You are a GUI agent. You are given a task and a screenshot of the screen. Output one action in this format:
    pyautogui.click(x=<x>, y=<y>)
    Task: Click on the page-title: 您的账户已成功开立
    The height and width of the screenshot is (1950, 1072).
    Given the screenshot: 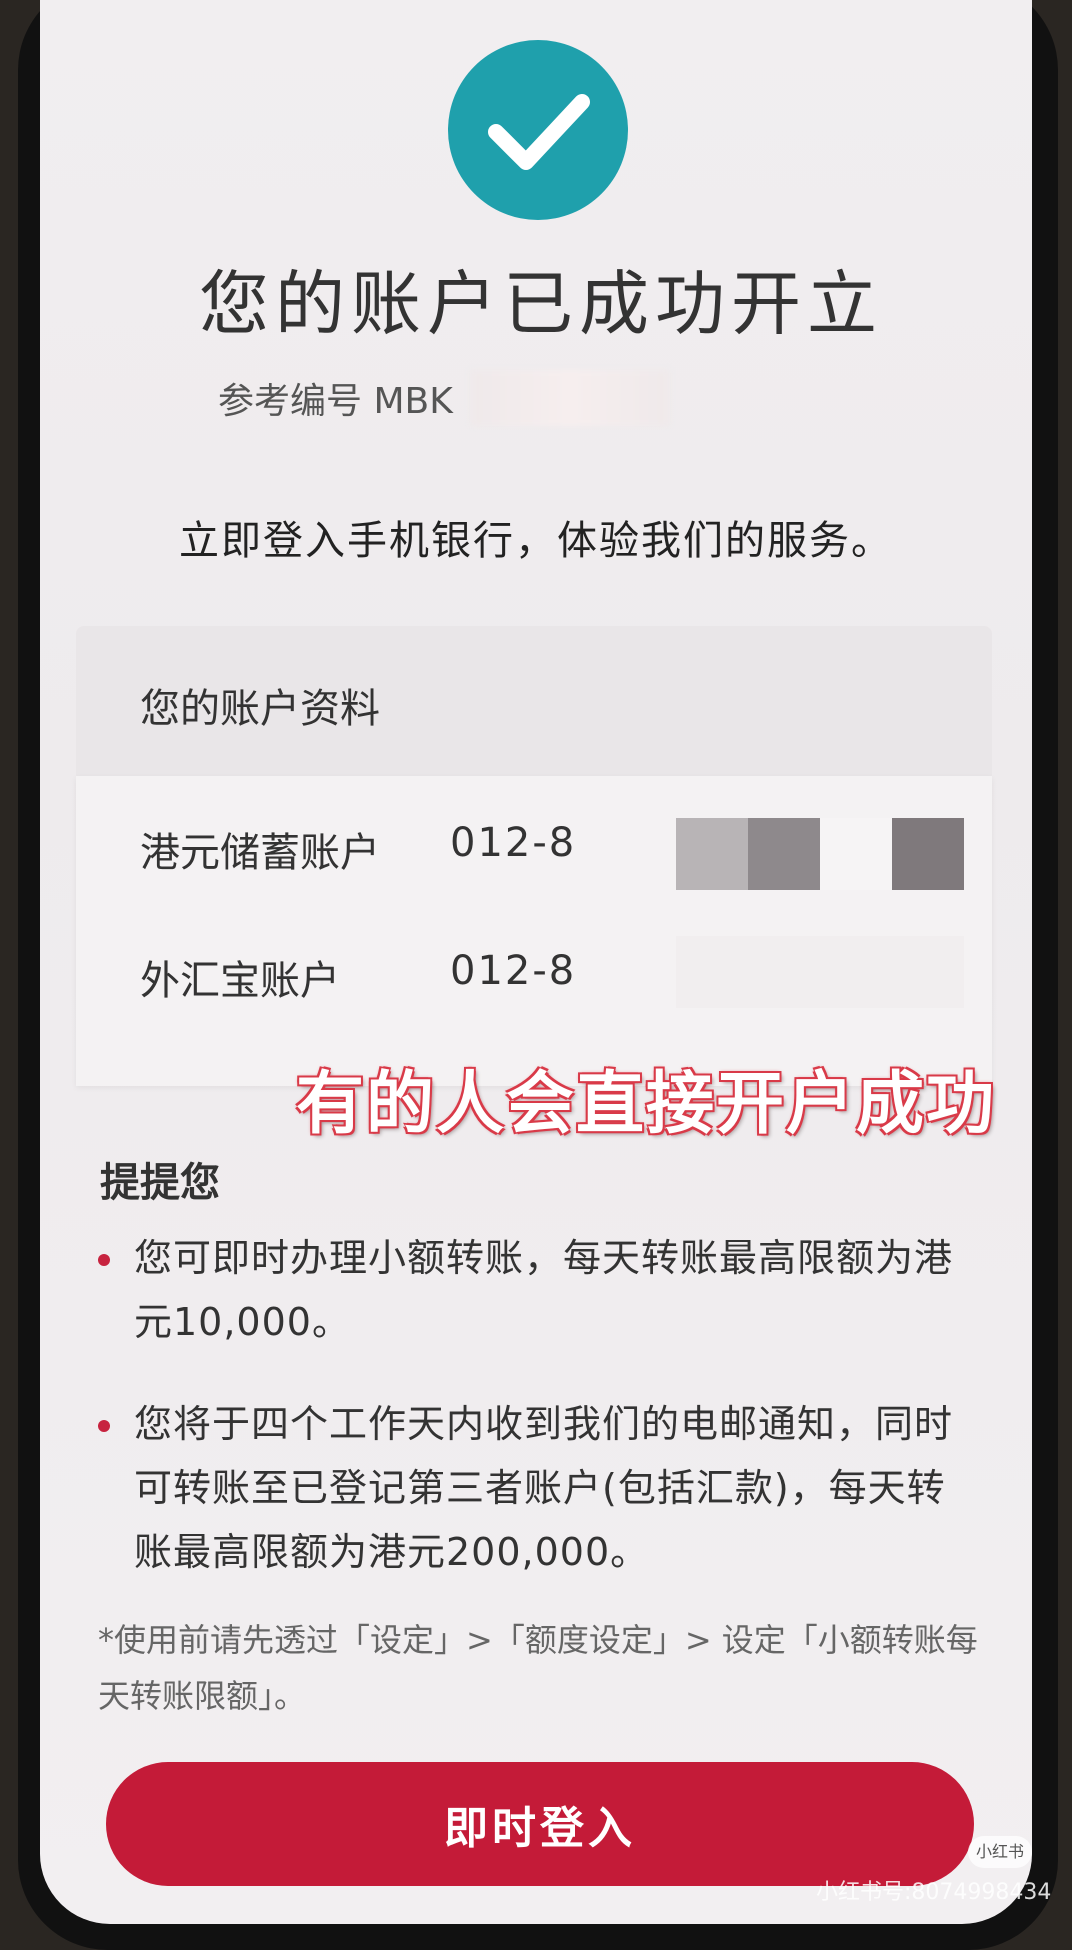 What is the action you would take?
    pyautogui.click(x=541, y=304)
    